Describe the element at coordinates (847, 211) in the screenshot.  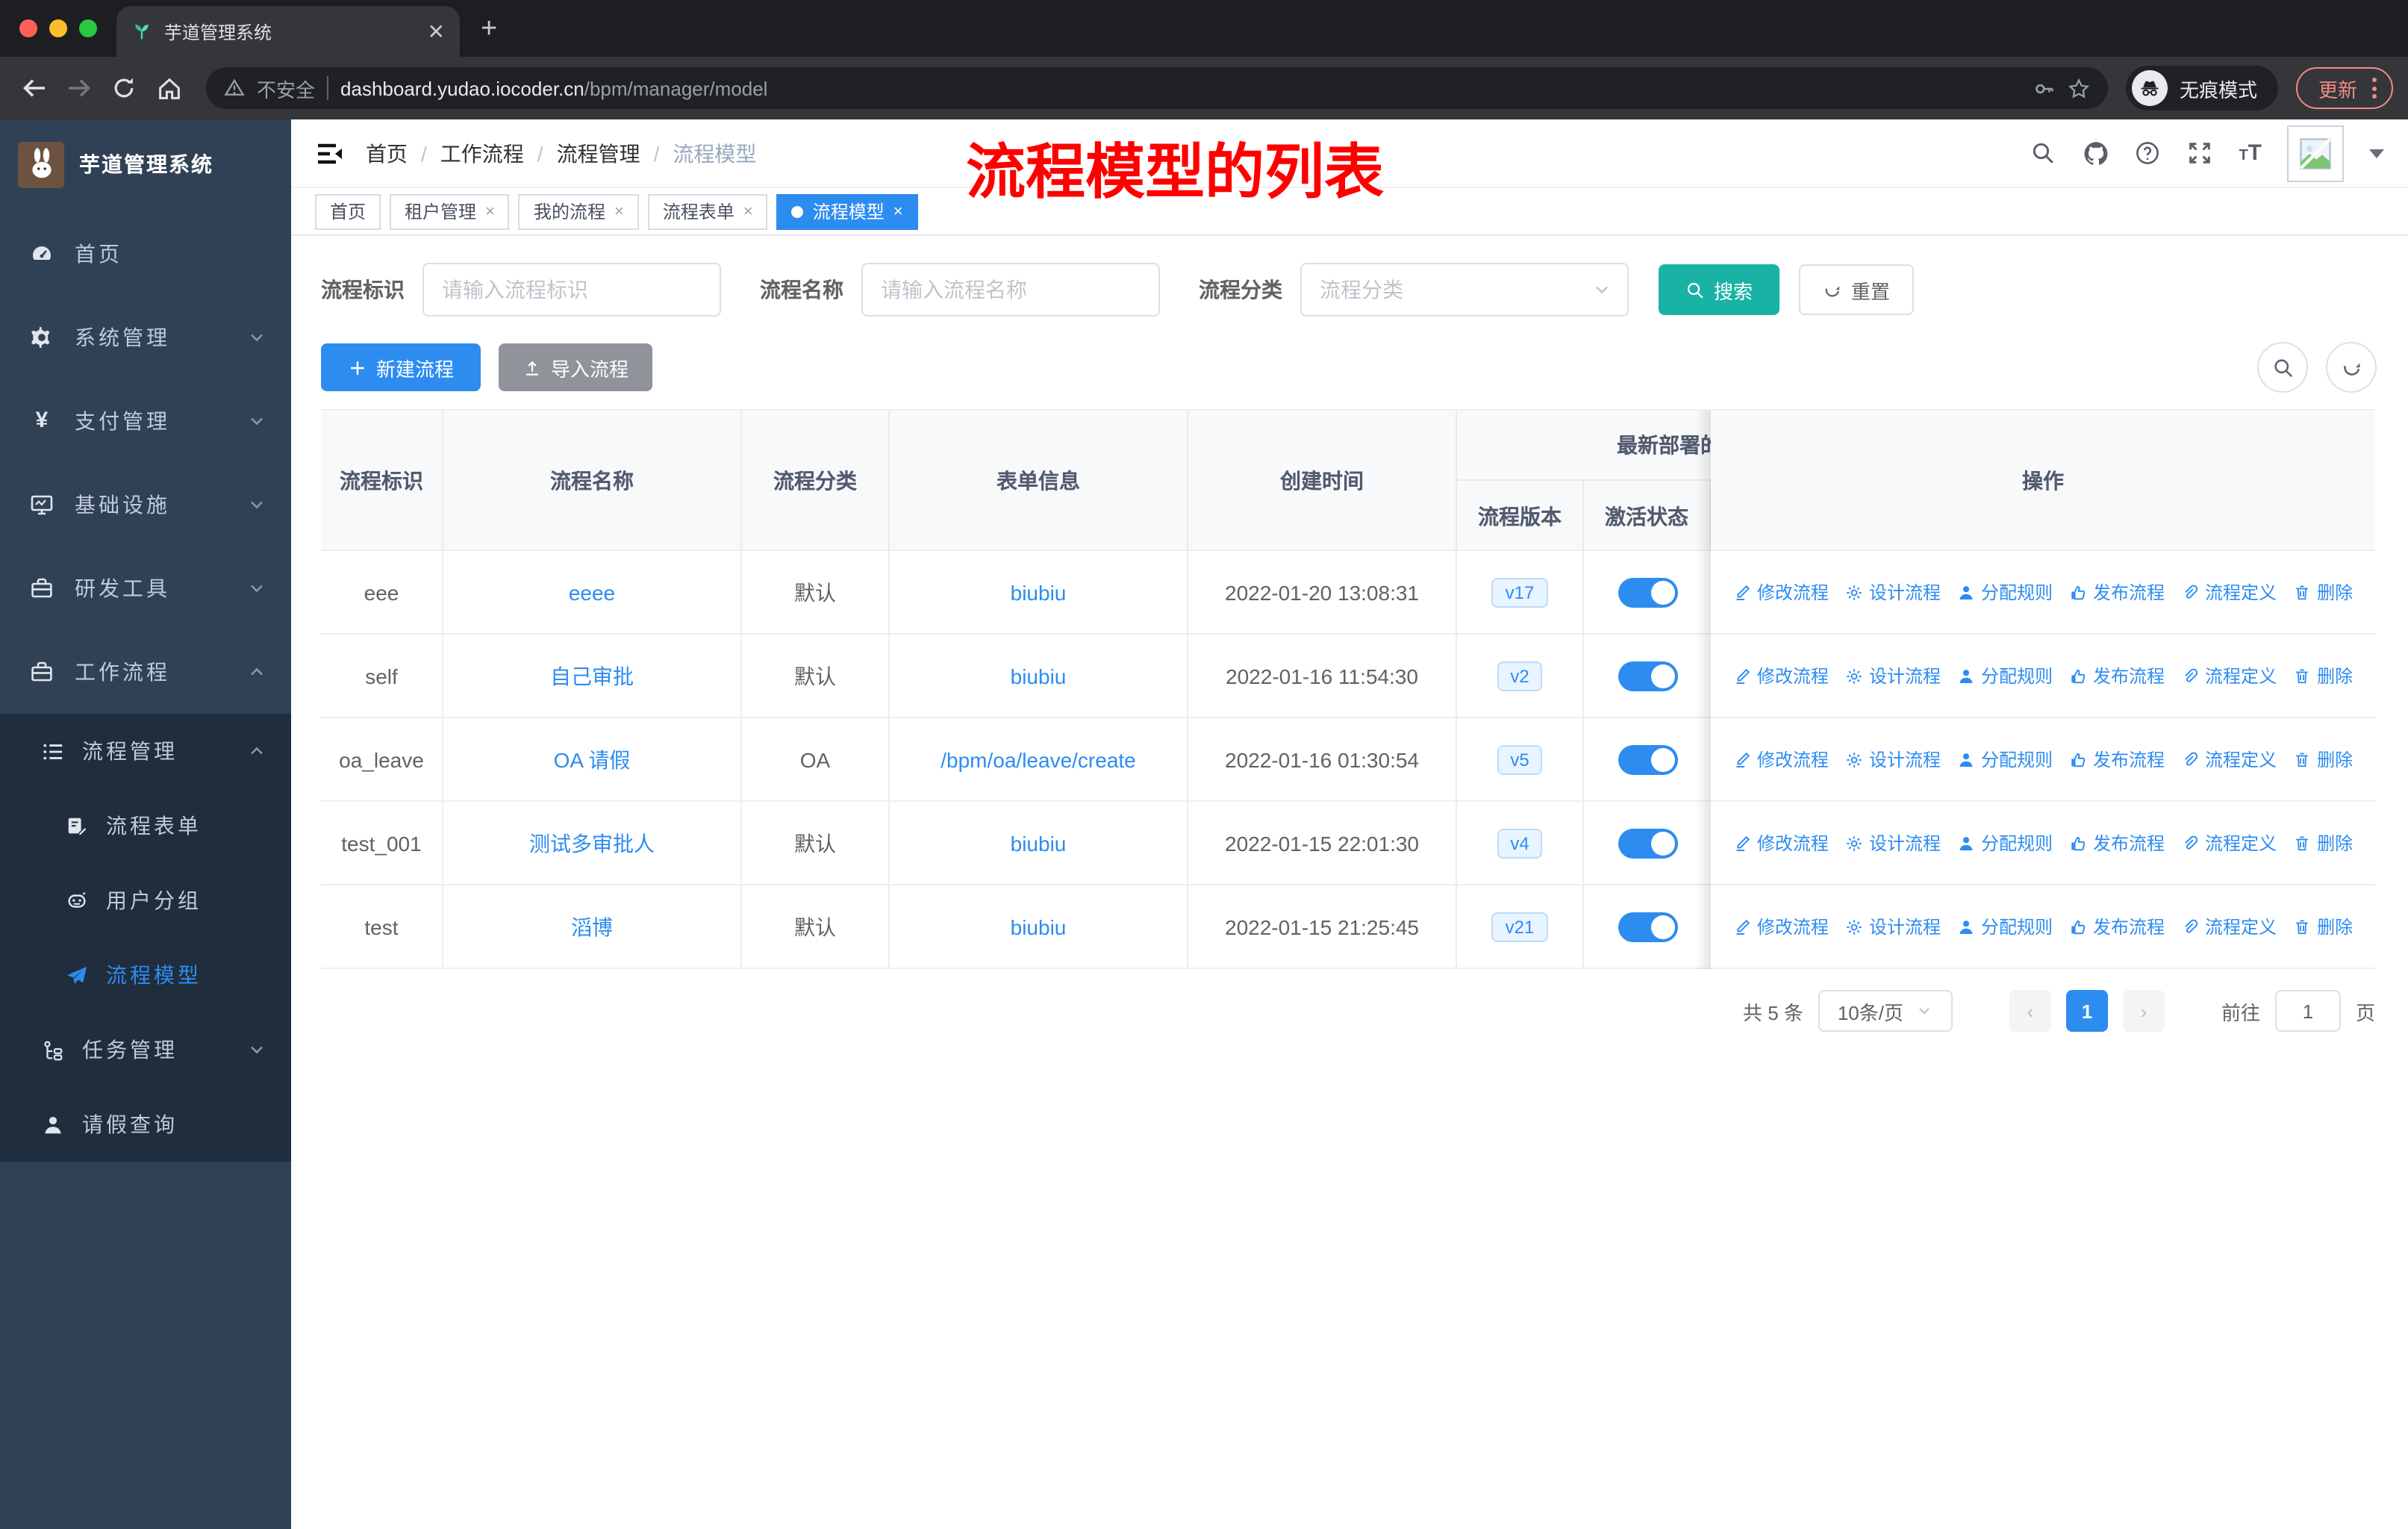
I see `tag-process-model: 流程模型 ×` at that location.